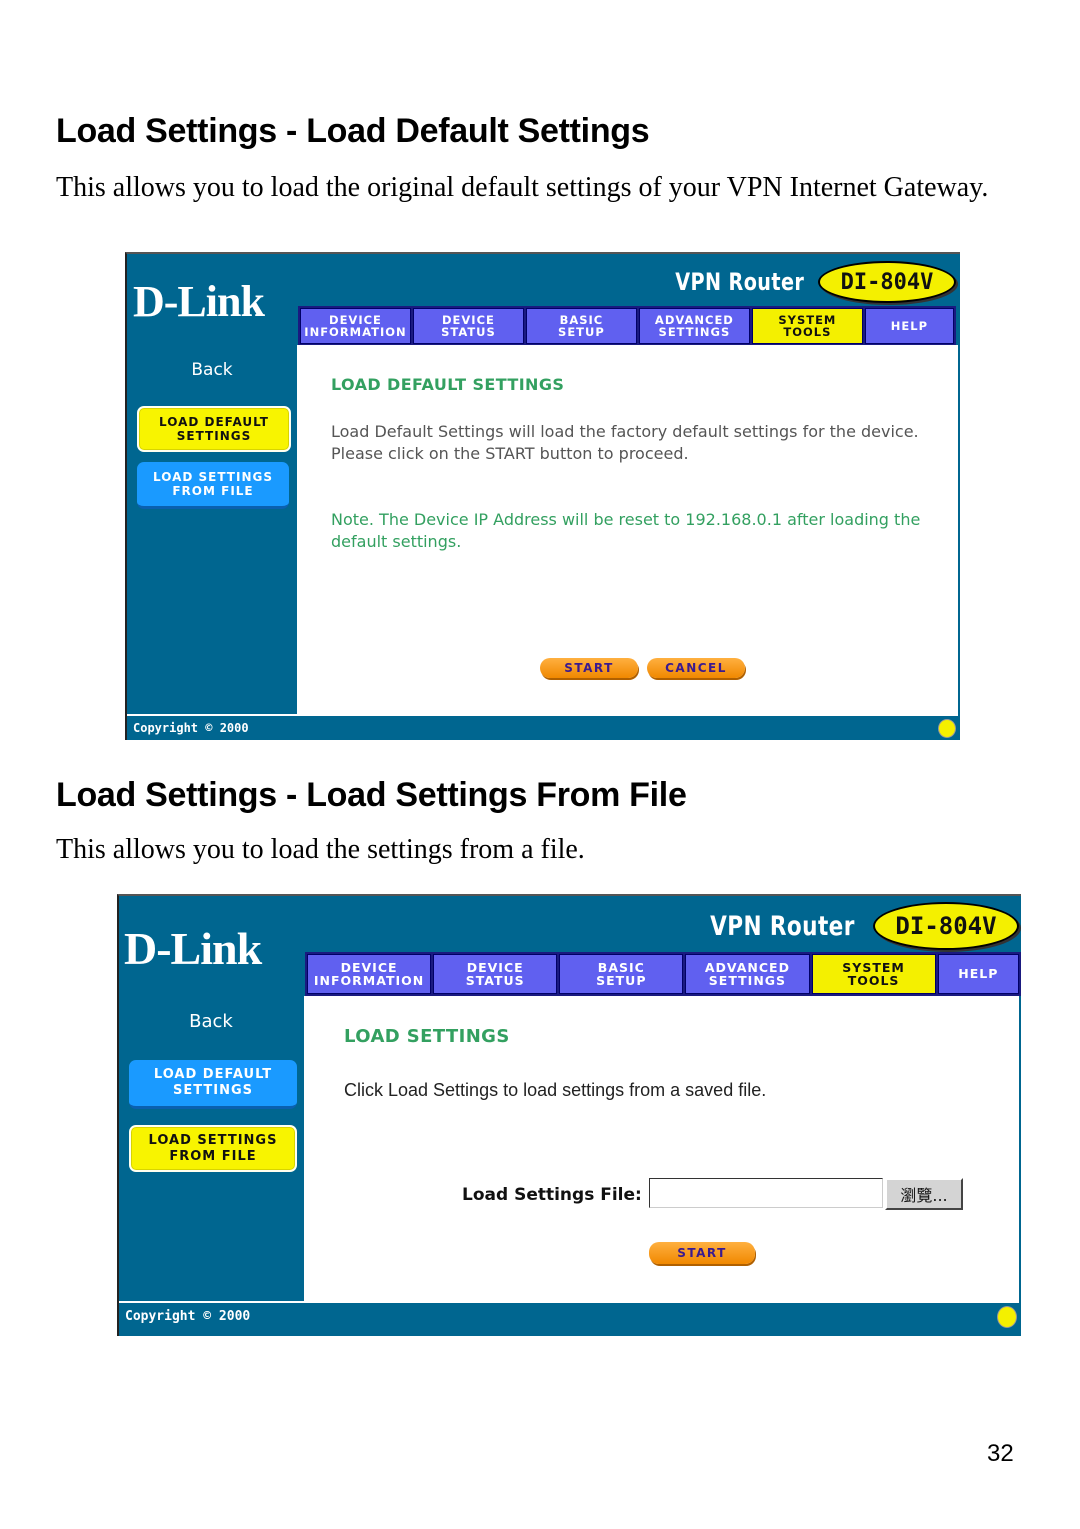  What do you see at coordinates (353, 131) in the screenshot?
I see `section-heading-load-default: Load Settings - Load Default Settings` at bounding box center [353, 131].